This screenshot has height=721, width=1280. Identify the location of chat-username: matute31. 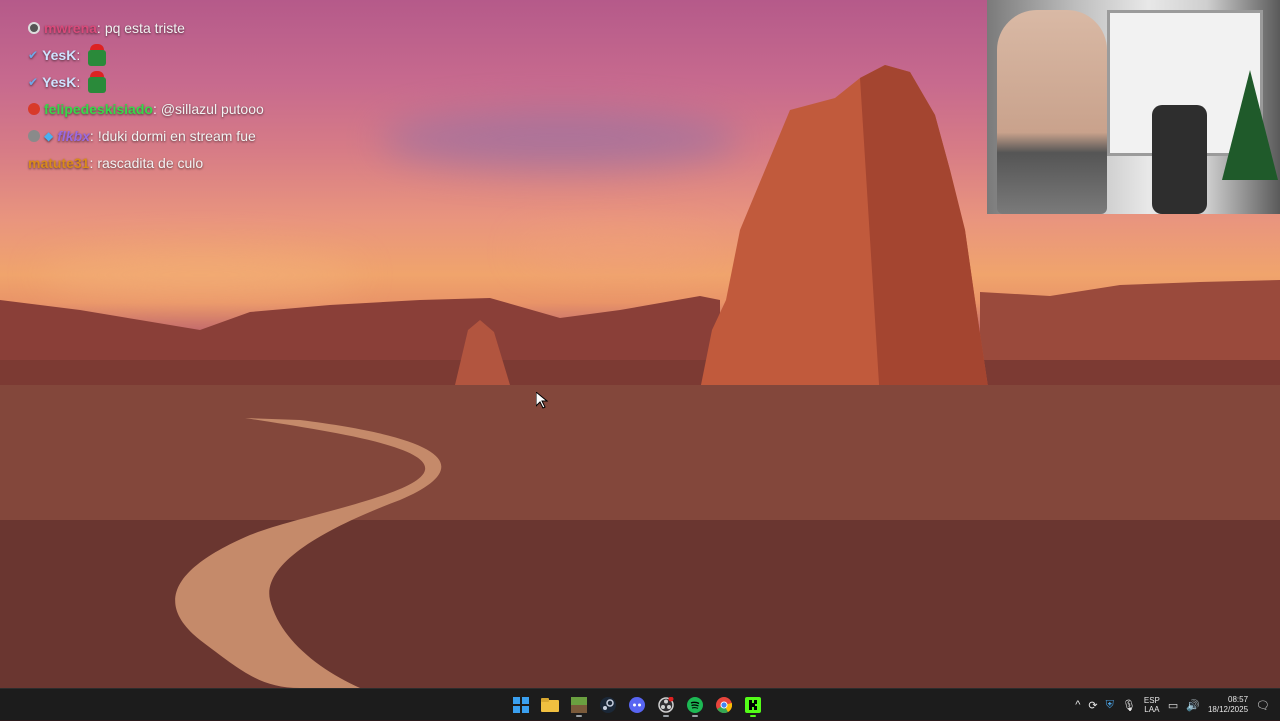
(59, 162).